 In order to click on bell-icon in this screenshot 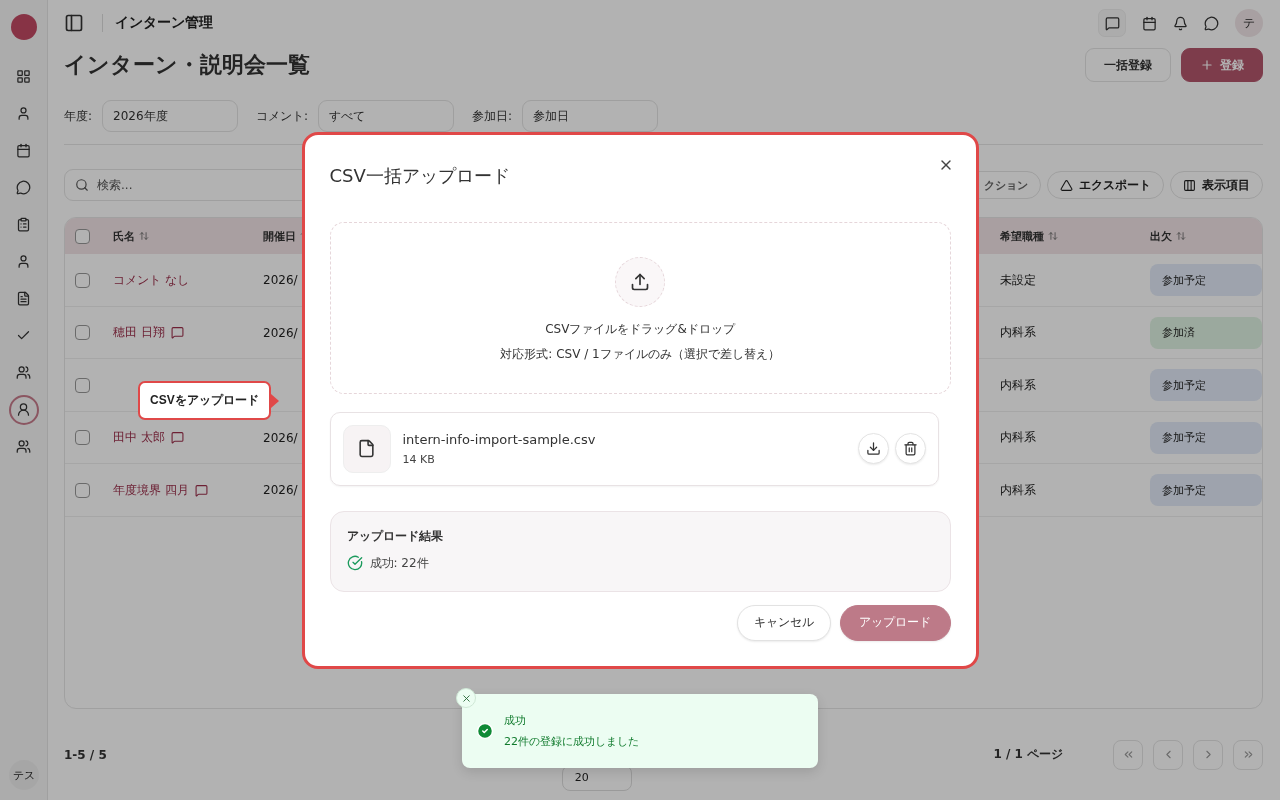, I will do `click(1180, 23)`.